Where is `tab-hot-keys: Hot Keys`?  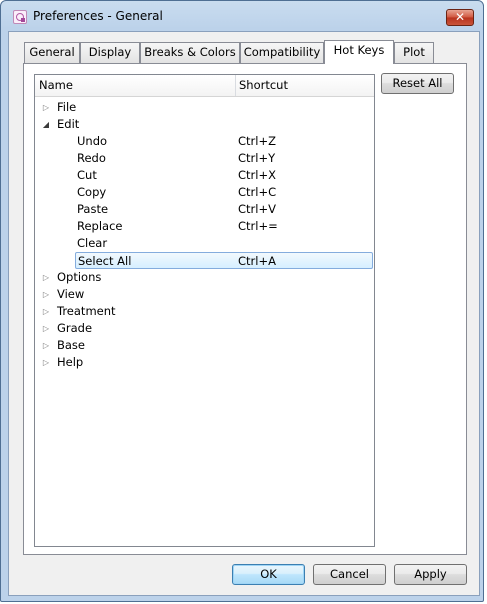
tab-hot-keys: Hot Keys is located at coordinates (359, 52).